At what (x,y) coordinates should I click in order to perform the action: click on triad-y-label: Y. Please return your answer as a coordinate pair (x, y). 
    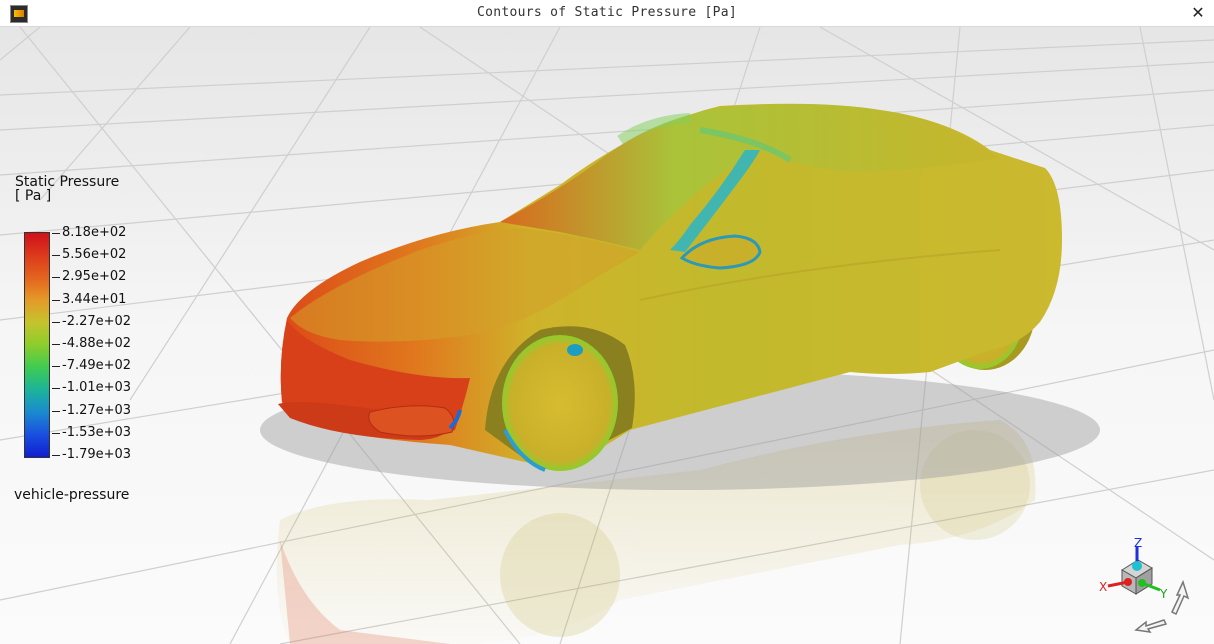
    Looking at the image, I should click on (1163, 594).